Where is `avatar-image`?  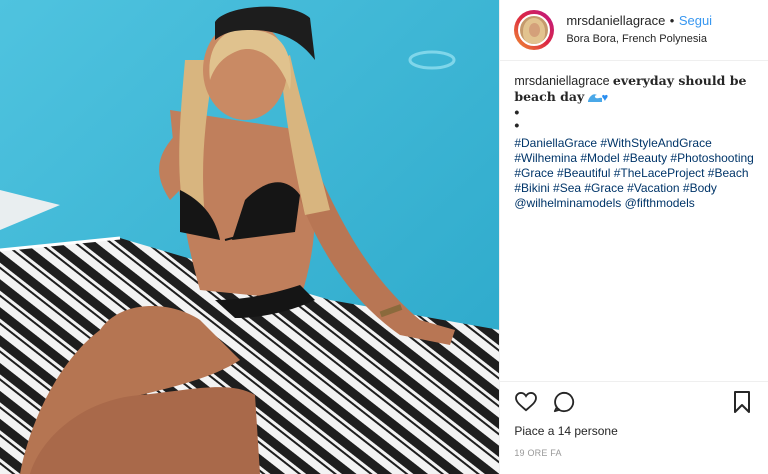 avatar-image is located at coordinates (534, 30).